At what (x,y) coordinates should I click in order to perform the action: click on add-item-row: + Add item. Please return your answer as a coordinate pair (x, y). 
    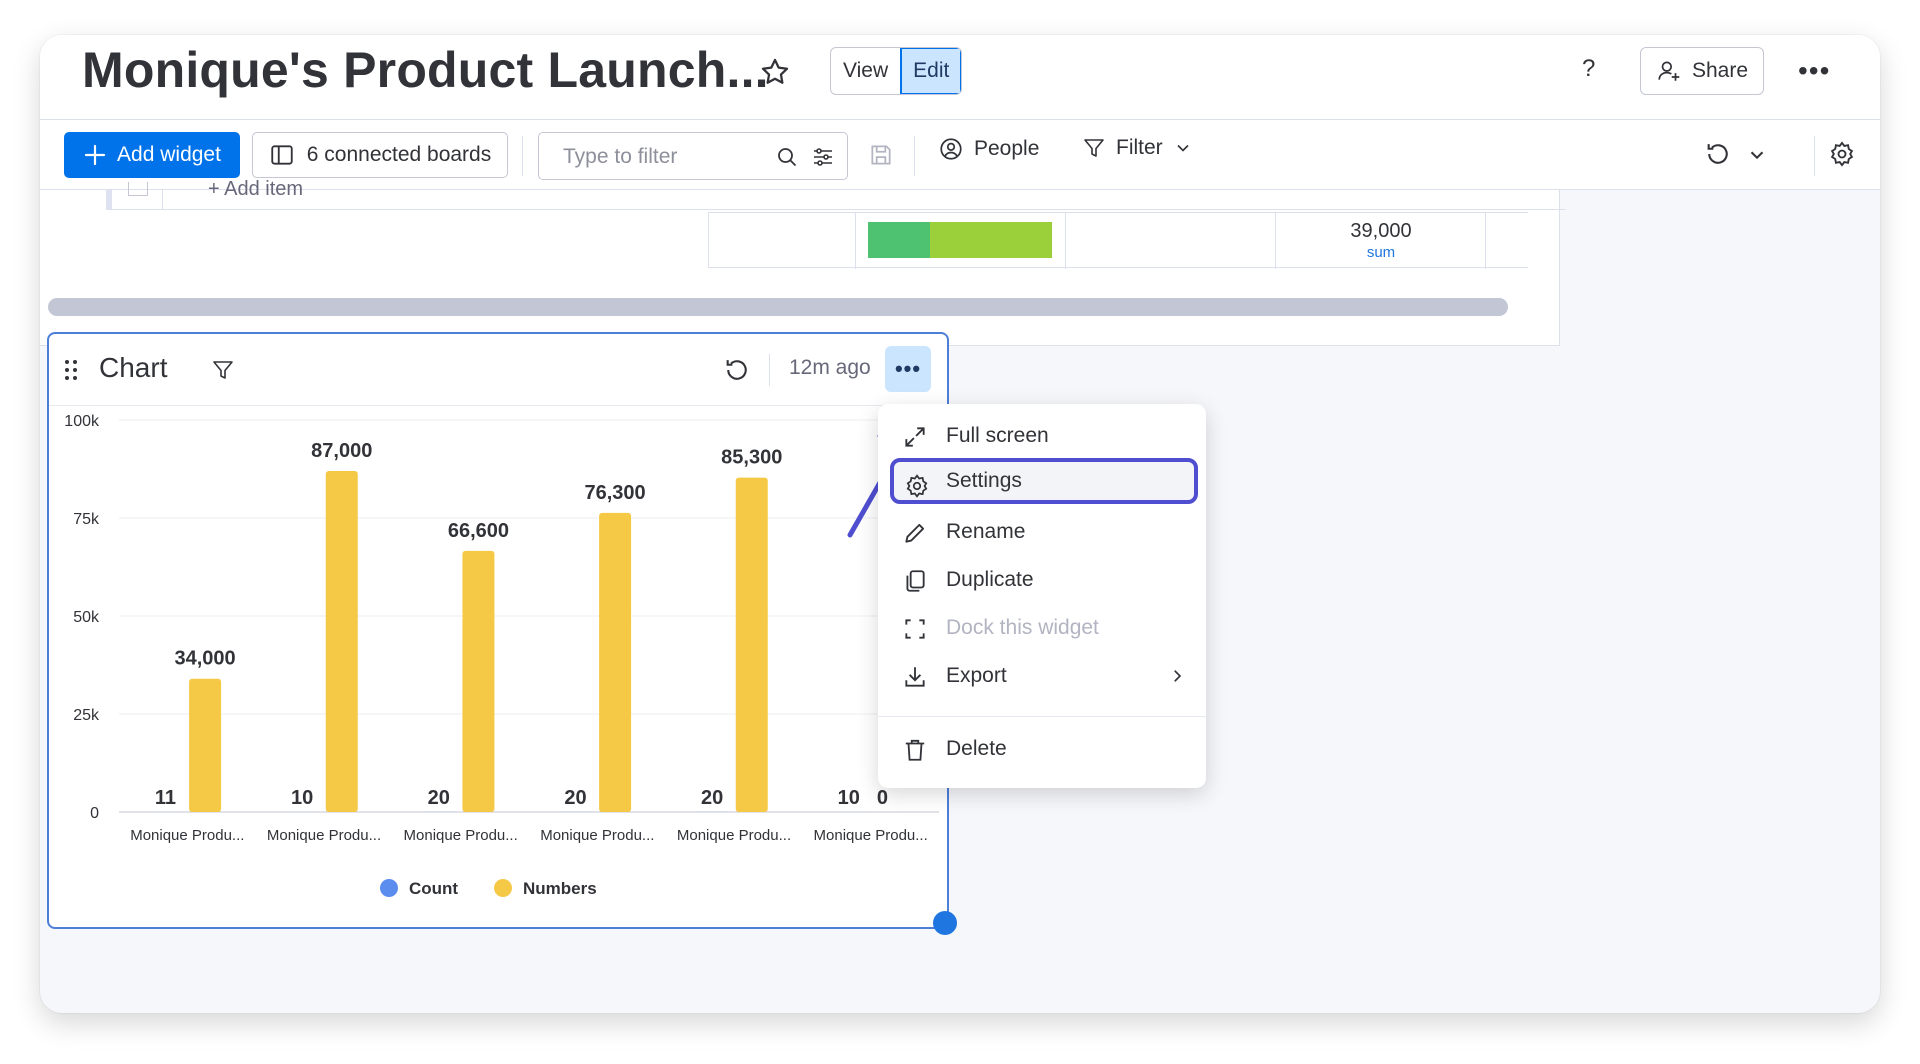
    Looking at the image, I should click on (836, 194).